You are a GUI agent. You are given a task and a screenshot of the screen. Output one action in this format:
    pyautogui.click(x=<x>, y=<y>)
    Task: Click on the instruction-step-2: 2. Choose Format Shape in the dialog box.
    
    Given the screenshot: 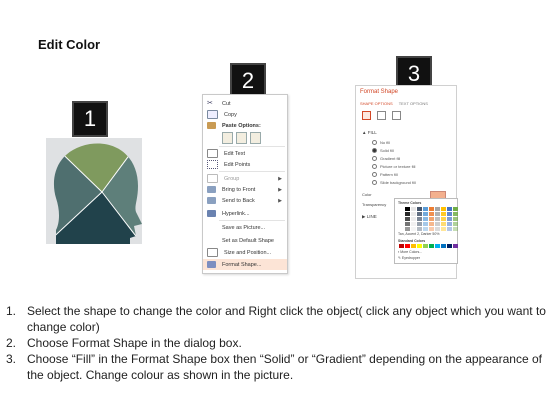 What is the action you would take?
    pyautogui.click(x=124, y=343)
    